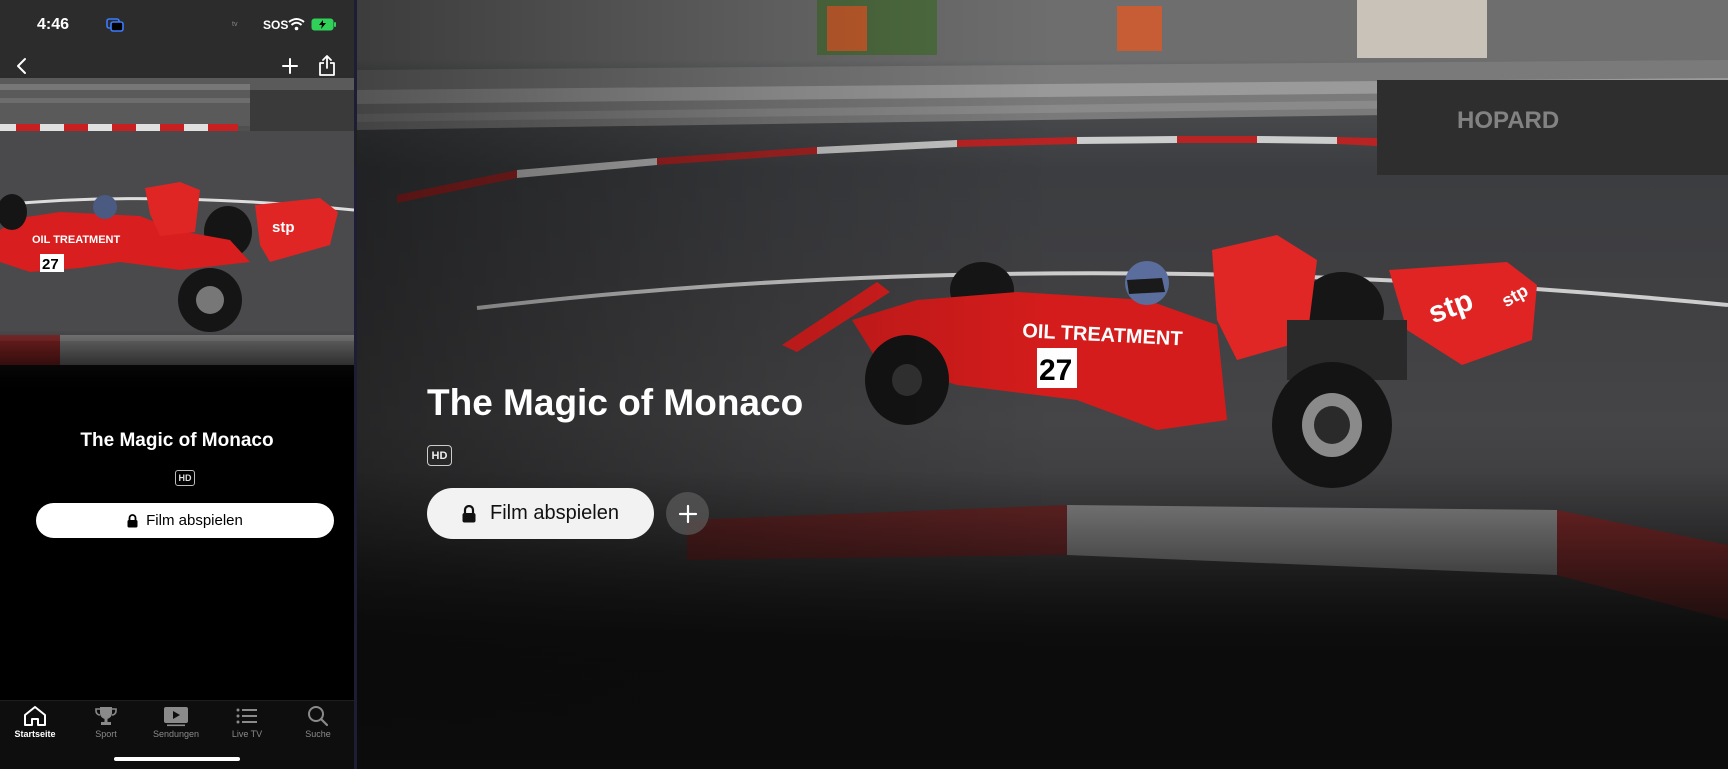 This screenshot has width=1728, height=769. Describe the element at coordinates (177, 67) in the screenshot. I see `phone-nav-bar` at that location.